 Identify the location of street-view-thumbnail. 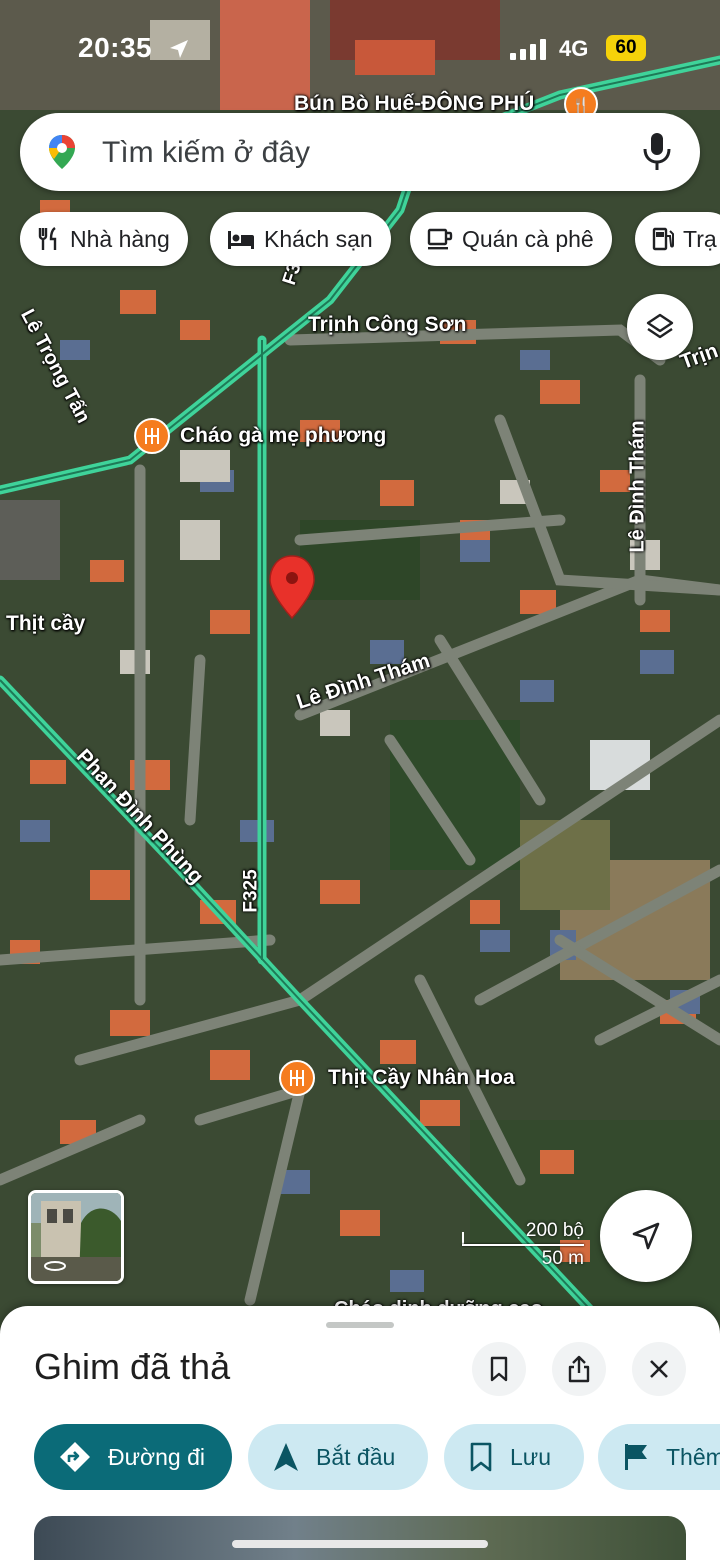
(76, 1237).